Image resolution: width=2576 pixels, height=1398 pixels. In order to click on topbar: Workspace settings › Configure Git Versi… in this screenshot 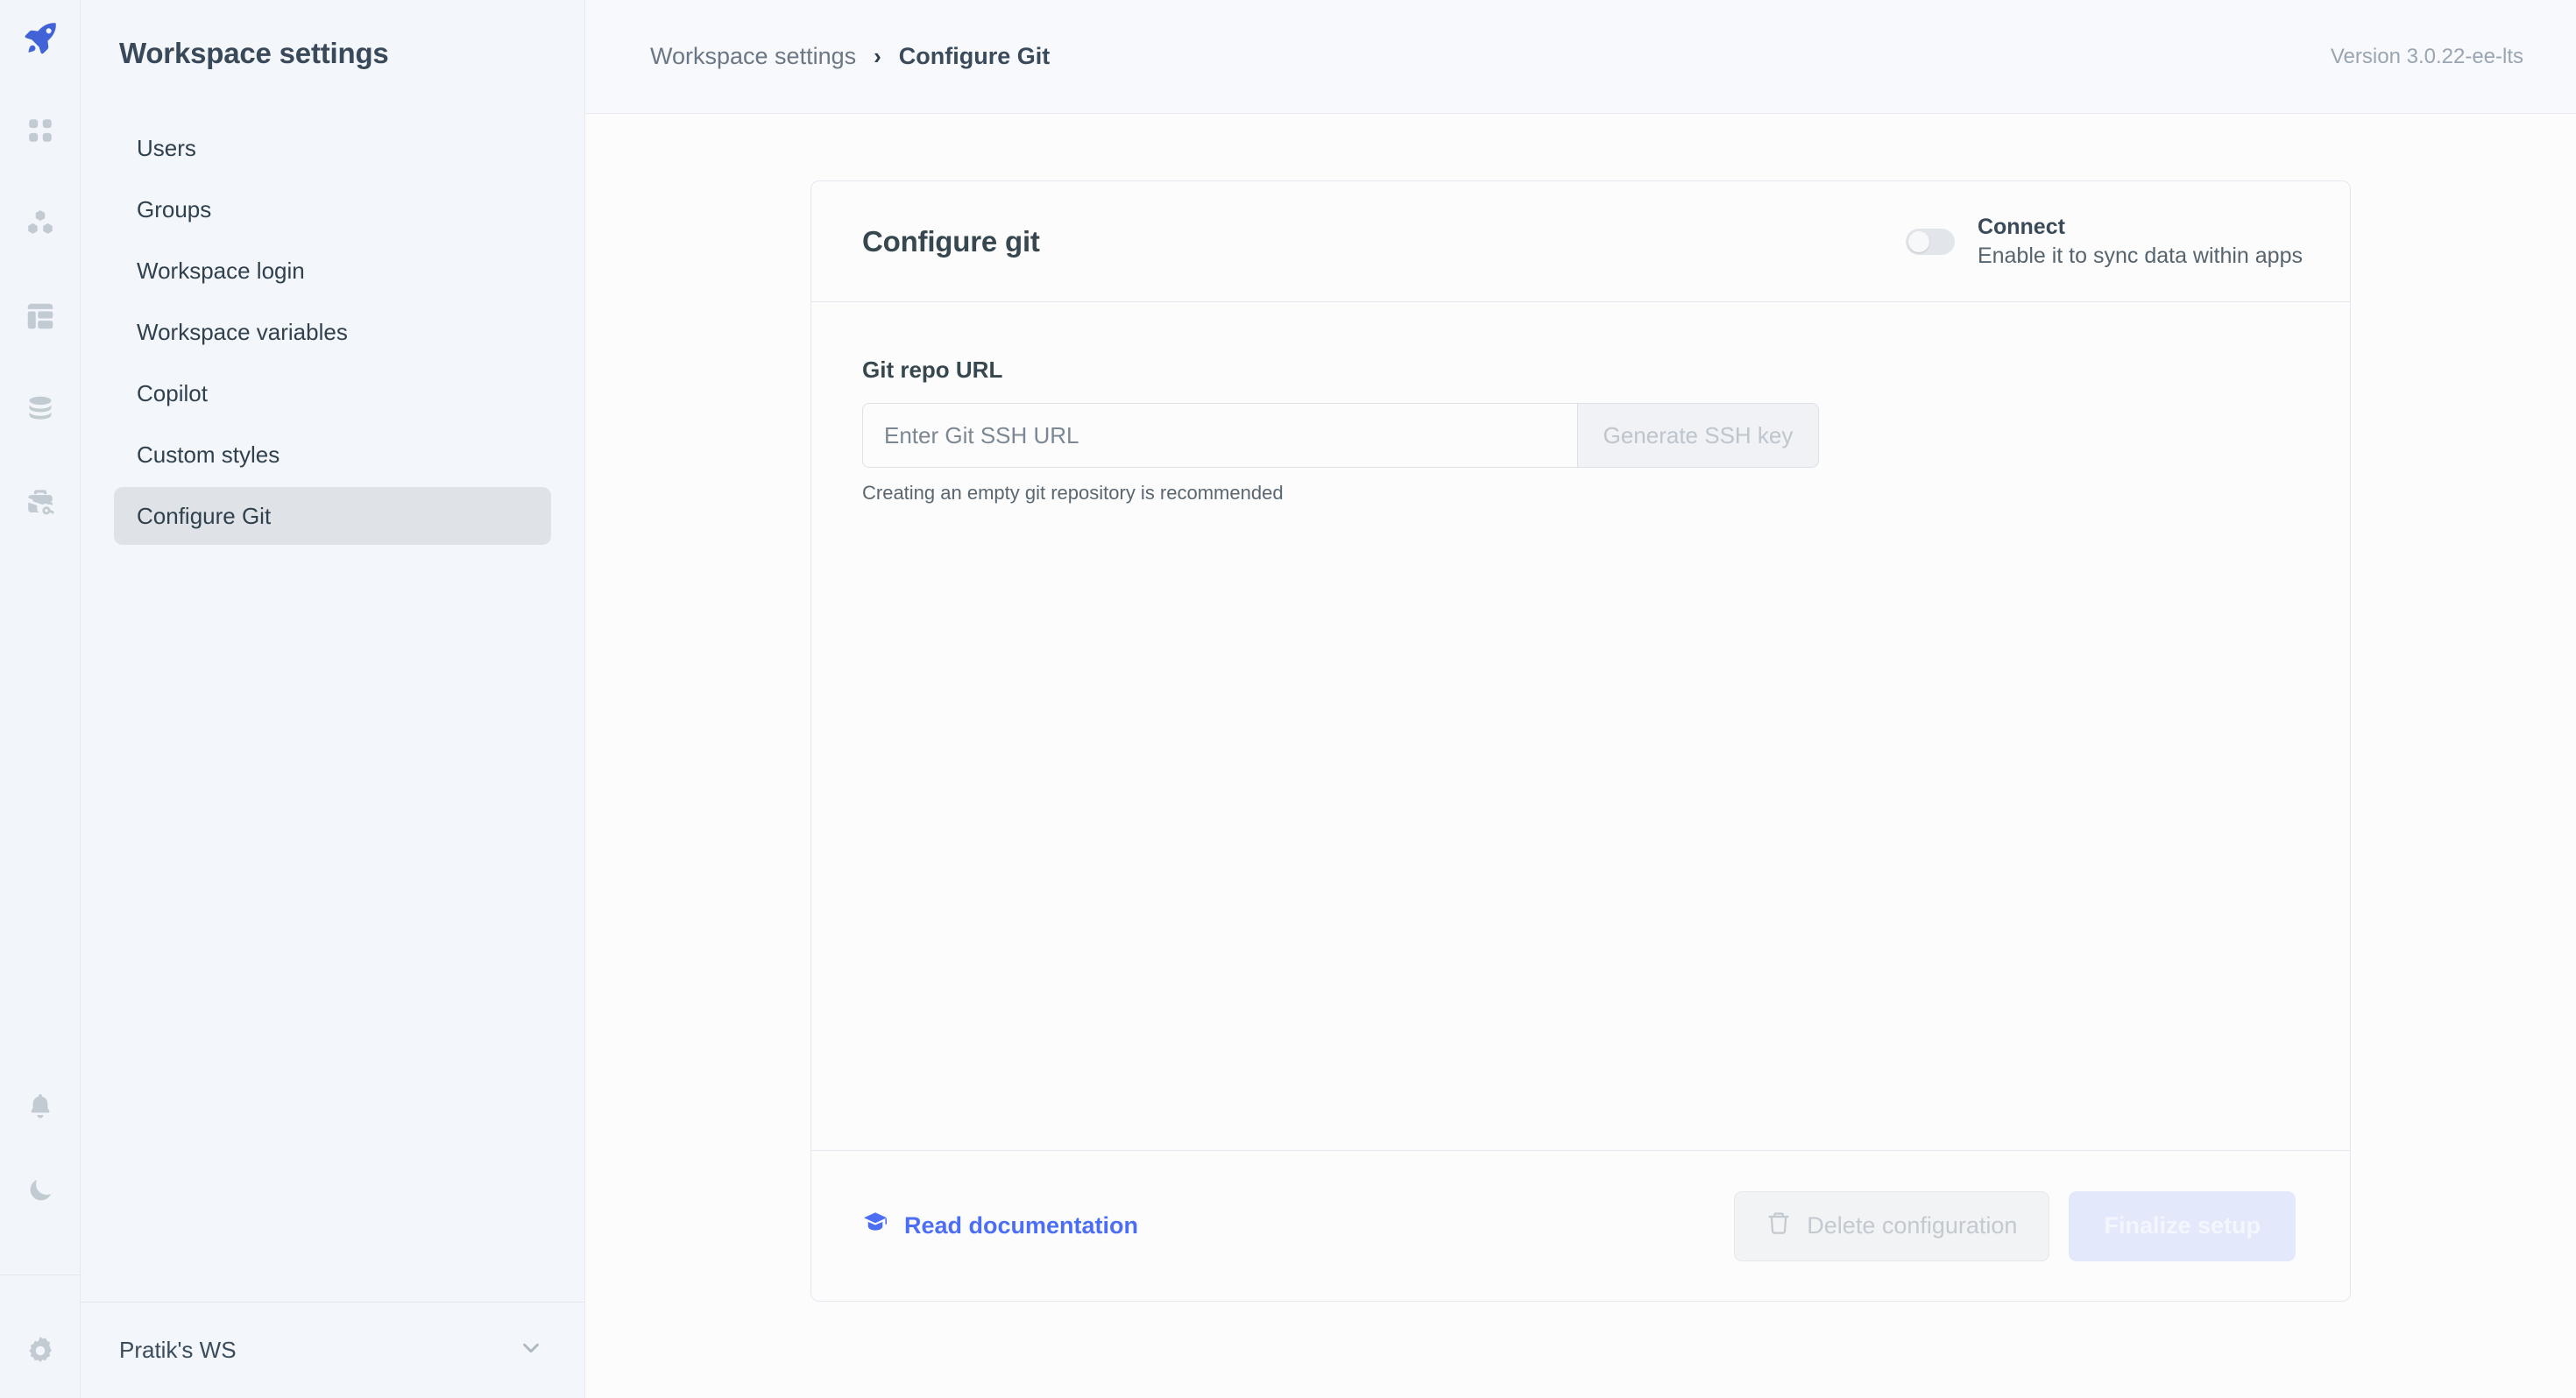, I will do `click(1580, 57)`.